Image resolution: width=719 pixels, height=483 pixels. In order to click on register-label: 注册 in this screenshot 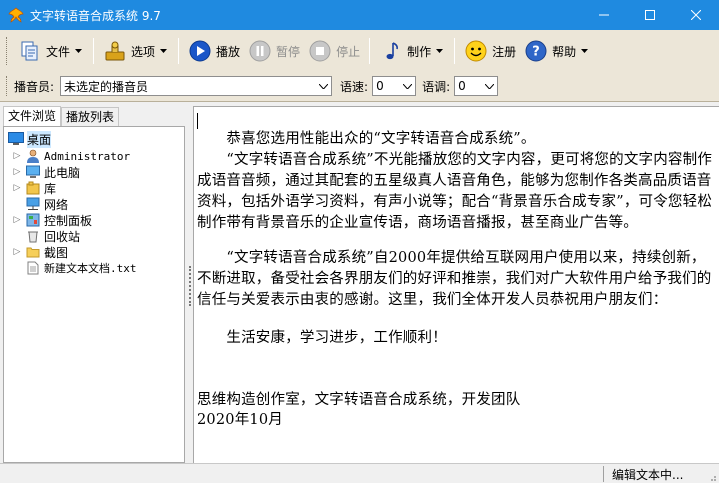, I will do `click(504, 51)`.